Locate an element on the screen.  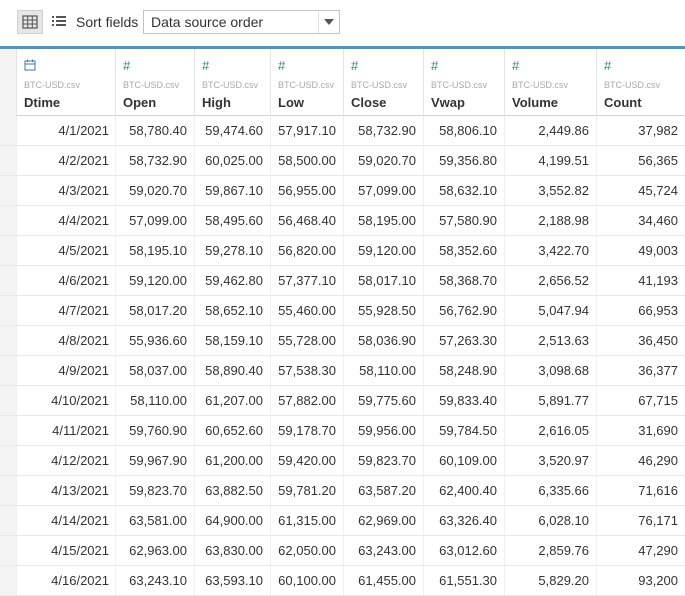
table-cell: 63,581.00 is located at coordinates (154, 520).